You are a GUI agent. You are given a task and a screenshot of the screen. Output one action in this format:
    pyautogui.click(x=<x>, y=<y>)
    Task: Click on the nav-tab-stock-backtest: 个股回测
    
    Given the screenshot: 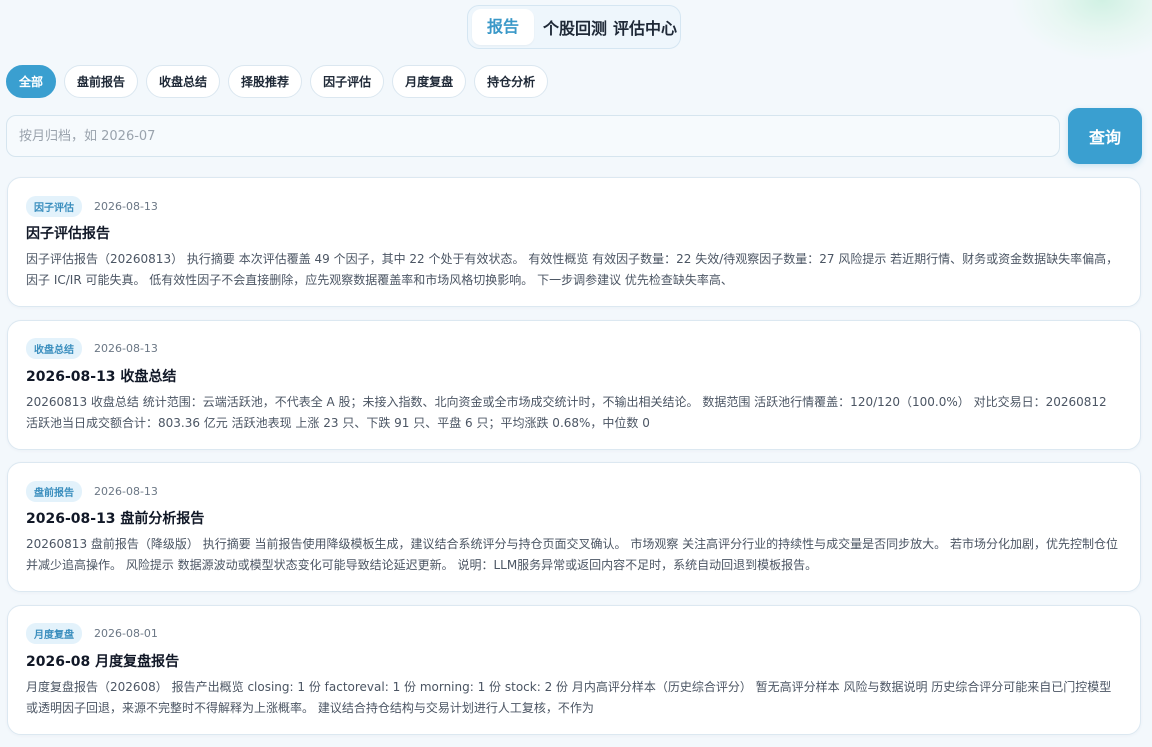 What is the action you would take?
    pyautogui.click(x=575, y=27)
    